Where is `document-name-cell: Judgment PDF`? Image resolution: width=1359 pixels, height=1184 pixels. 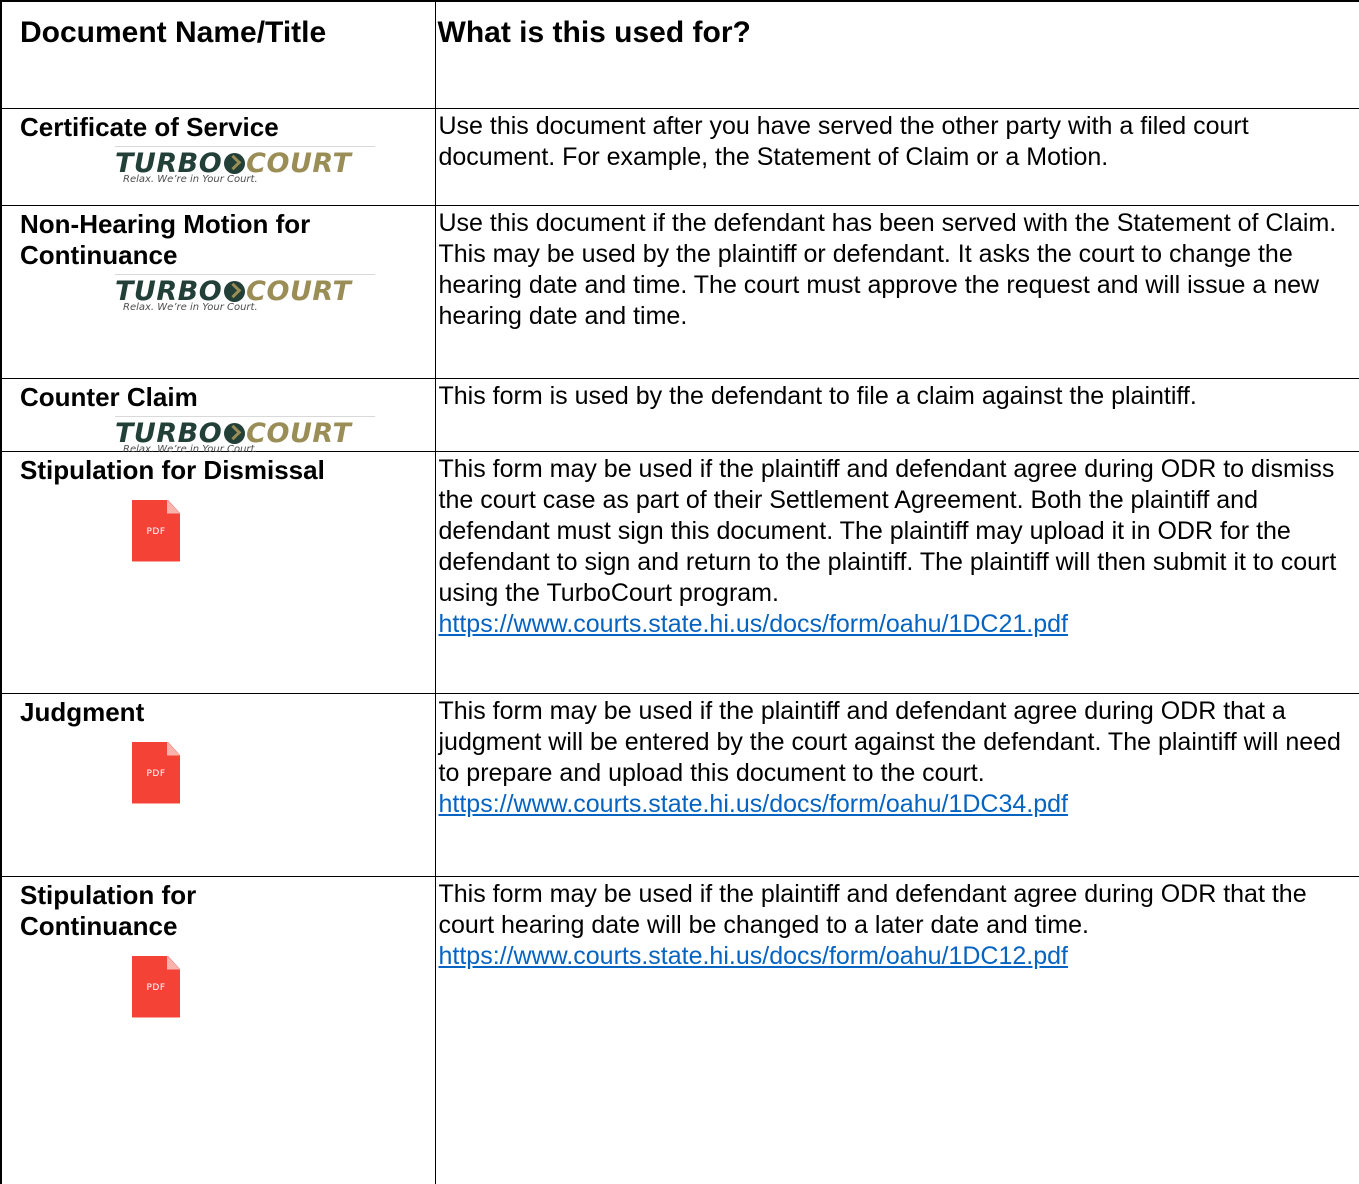
document-name-cell: Judgment PDF is located at coordinates (218, 784).